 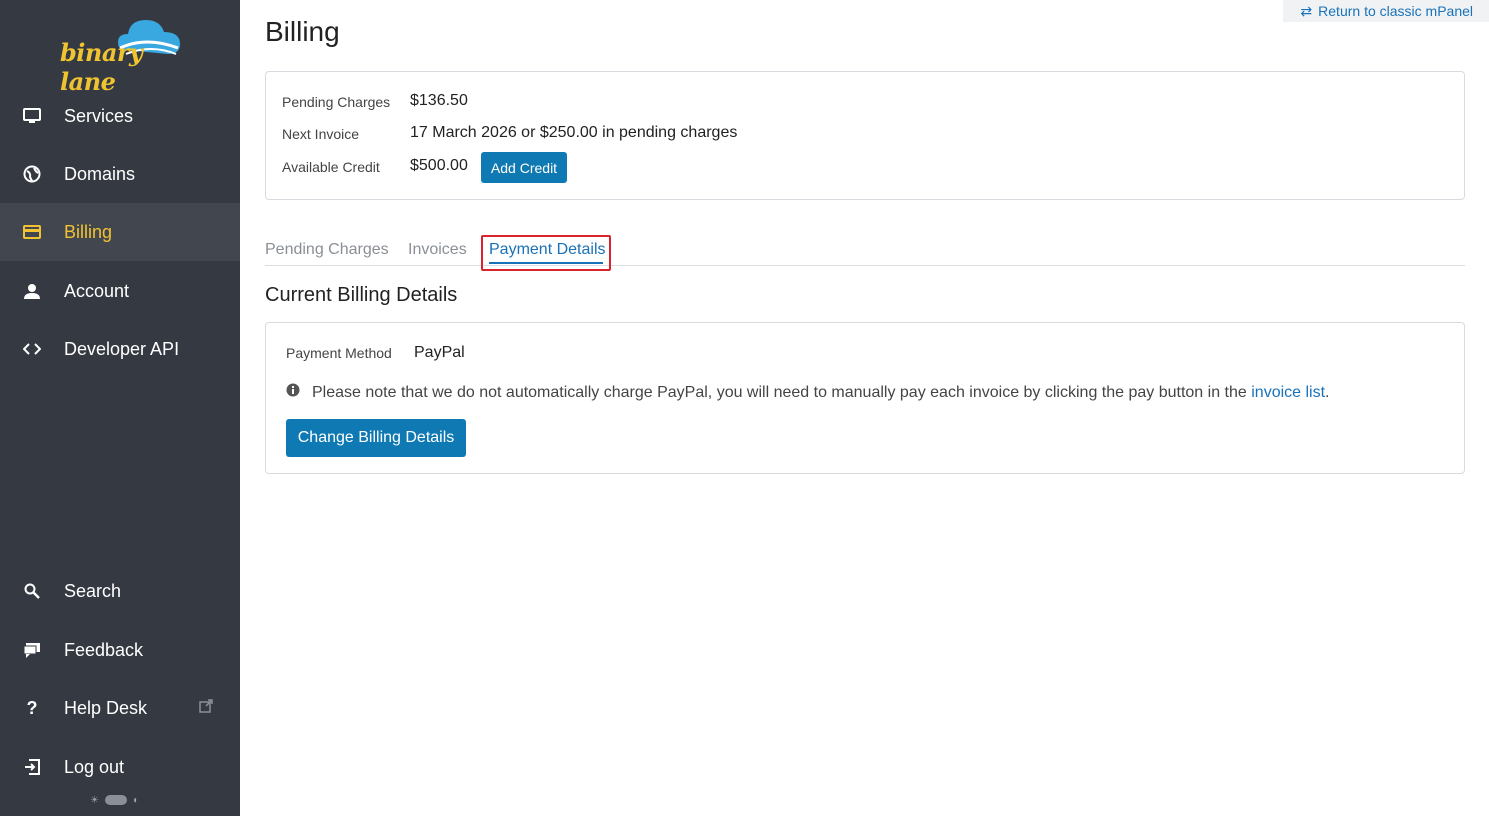 I want to click on info-icon, so click(x=293, y=392).